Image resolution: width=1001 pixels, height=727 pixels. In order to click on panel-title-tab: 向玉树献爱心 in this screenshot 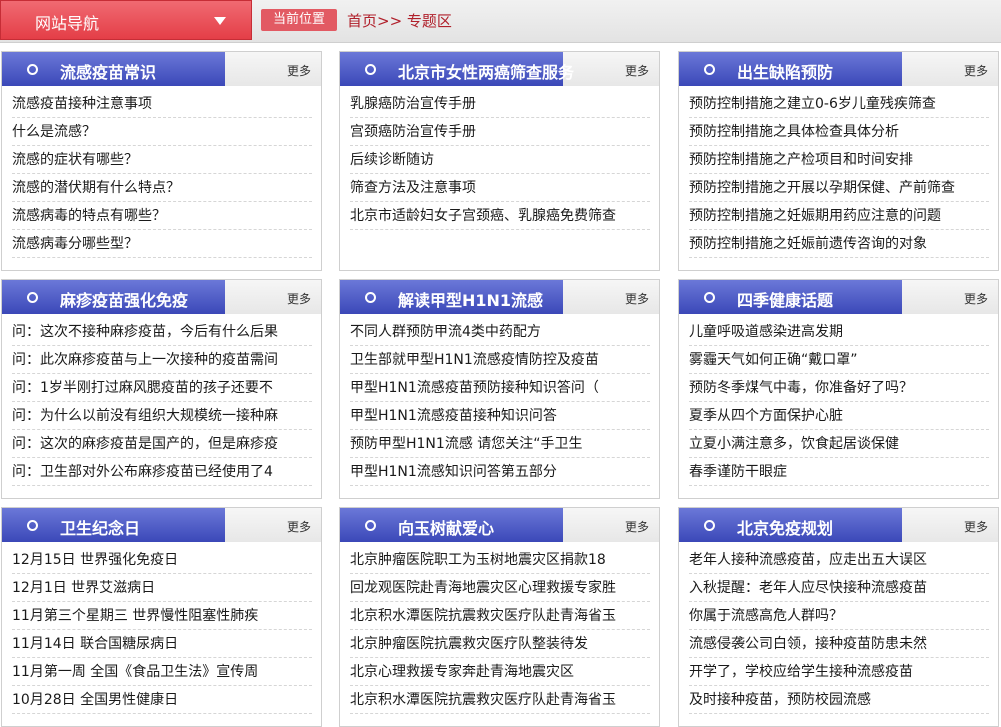, I will do `click(451, 525)`.